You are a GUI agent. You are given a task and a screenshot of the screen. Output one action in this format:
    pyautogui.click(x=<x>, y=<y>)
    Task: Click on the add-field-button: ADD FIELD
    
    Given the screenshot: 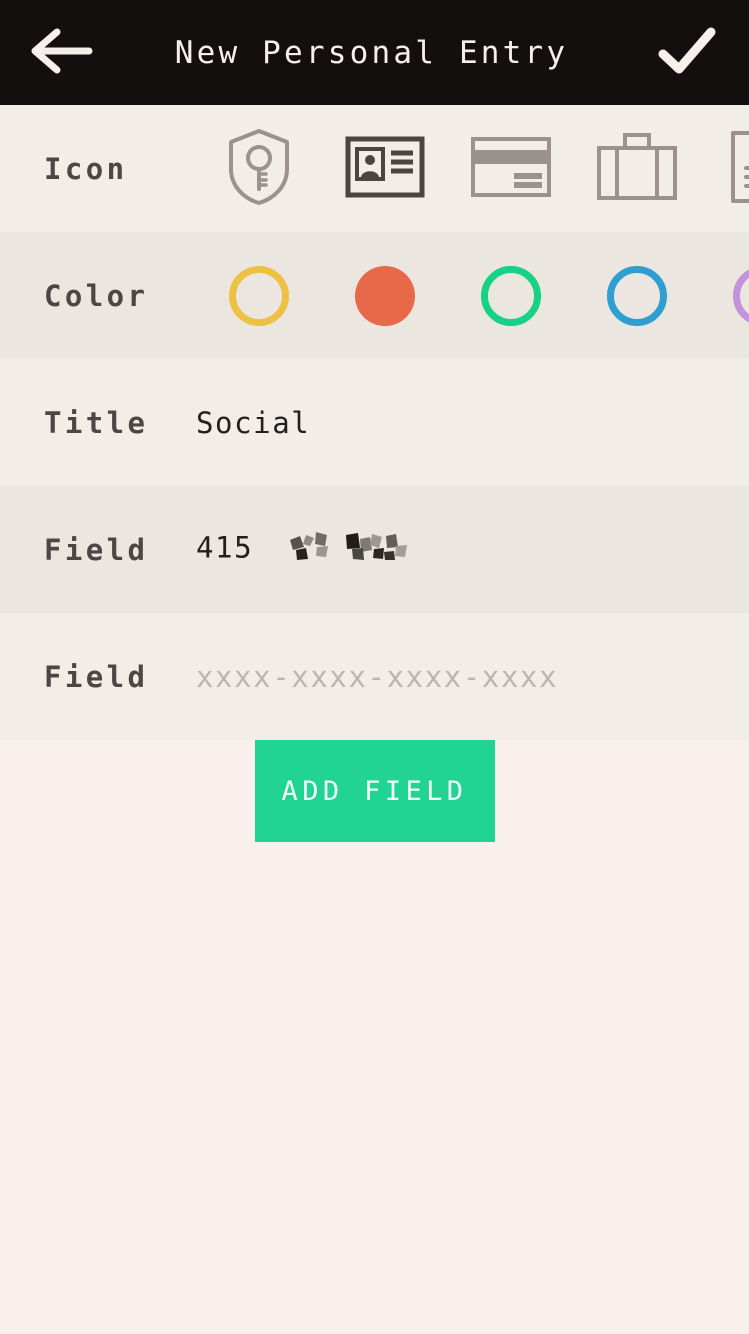 What is the action you would take?
    pyautogui.click(x=374, y=791)
    